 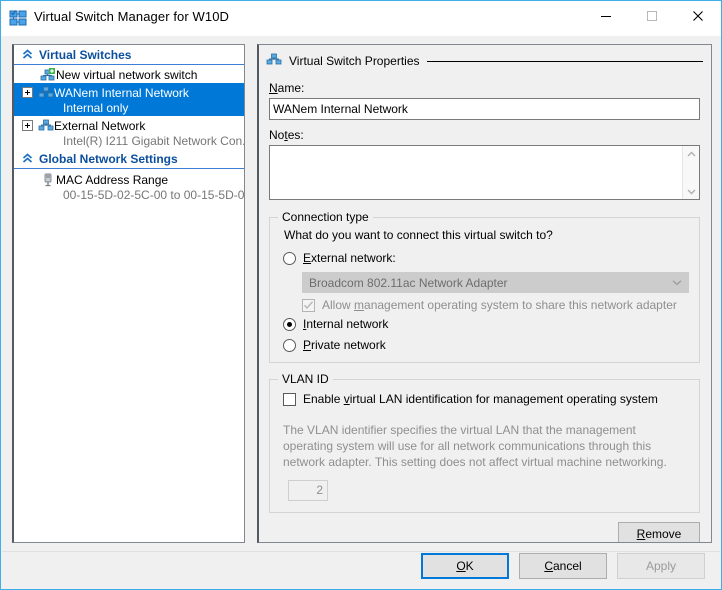 I want to click on tree-item-label: External Network, so click(x=100, y=125).